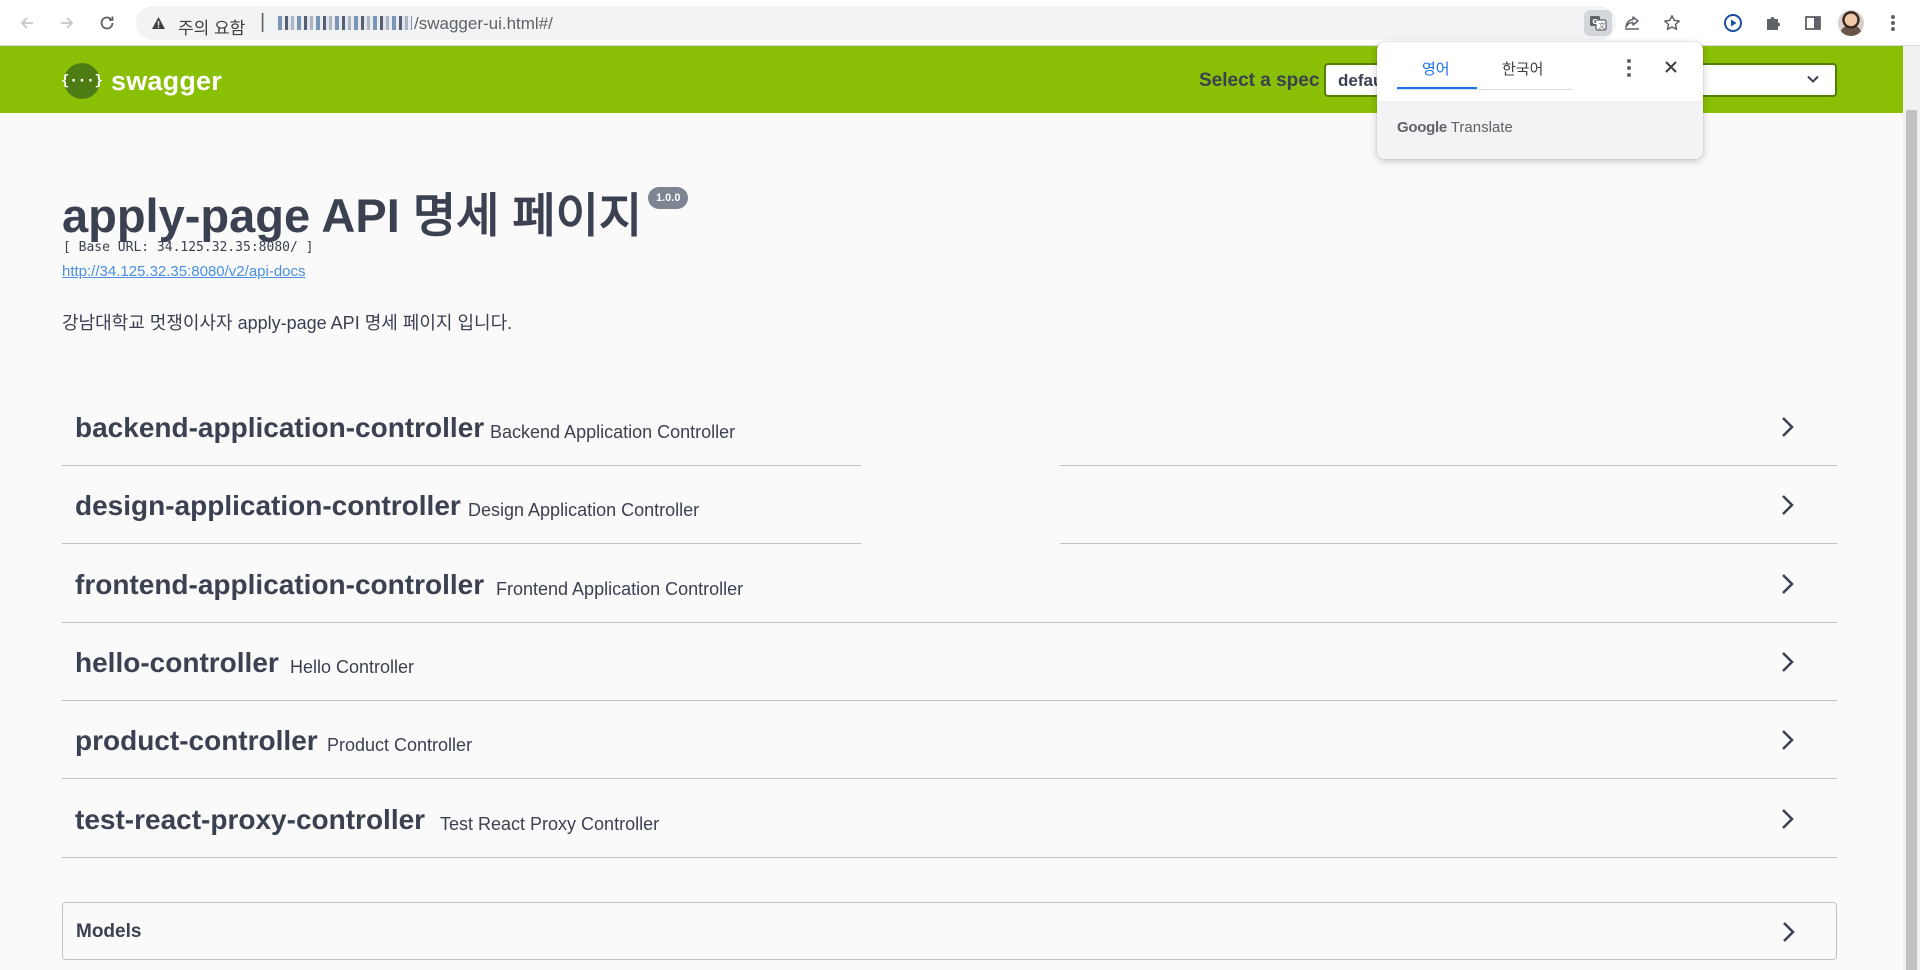 The width and height of the screenshot is (1920, 970). I want to click on controller-name: product-controller, so click(196, 741).